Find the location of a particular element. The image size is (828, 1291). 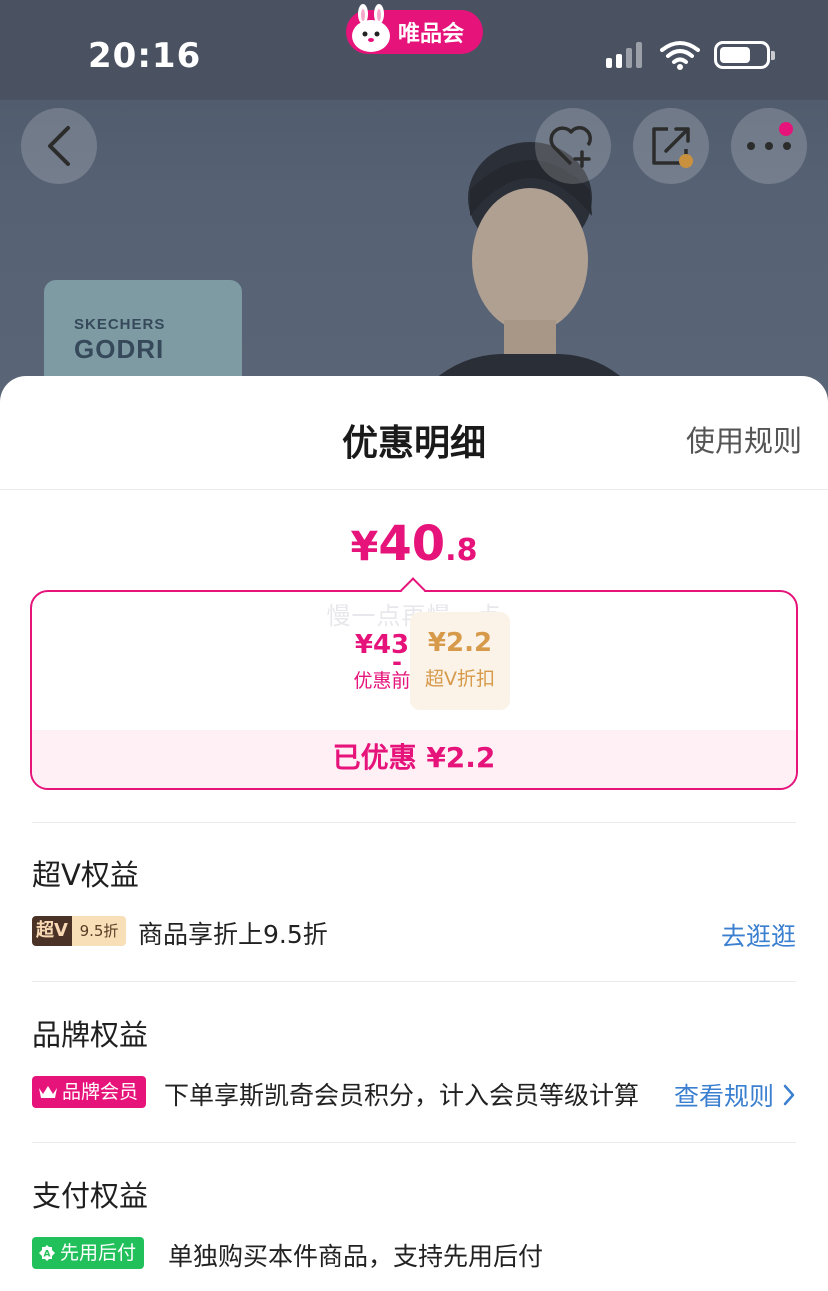

share-icon is located at coordinates (672, 147).